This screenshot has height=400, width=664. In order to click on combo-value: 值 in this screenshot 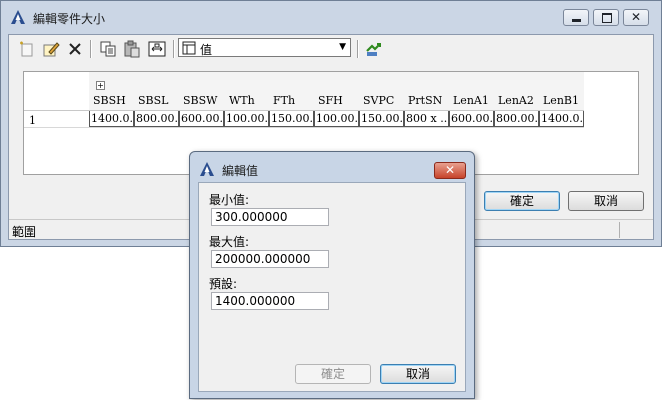, I will do `click(206, 50)`.